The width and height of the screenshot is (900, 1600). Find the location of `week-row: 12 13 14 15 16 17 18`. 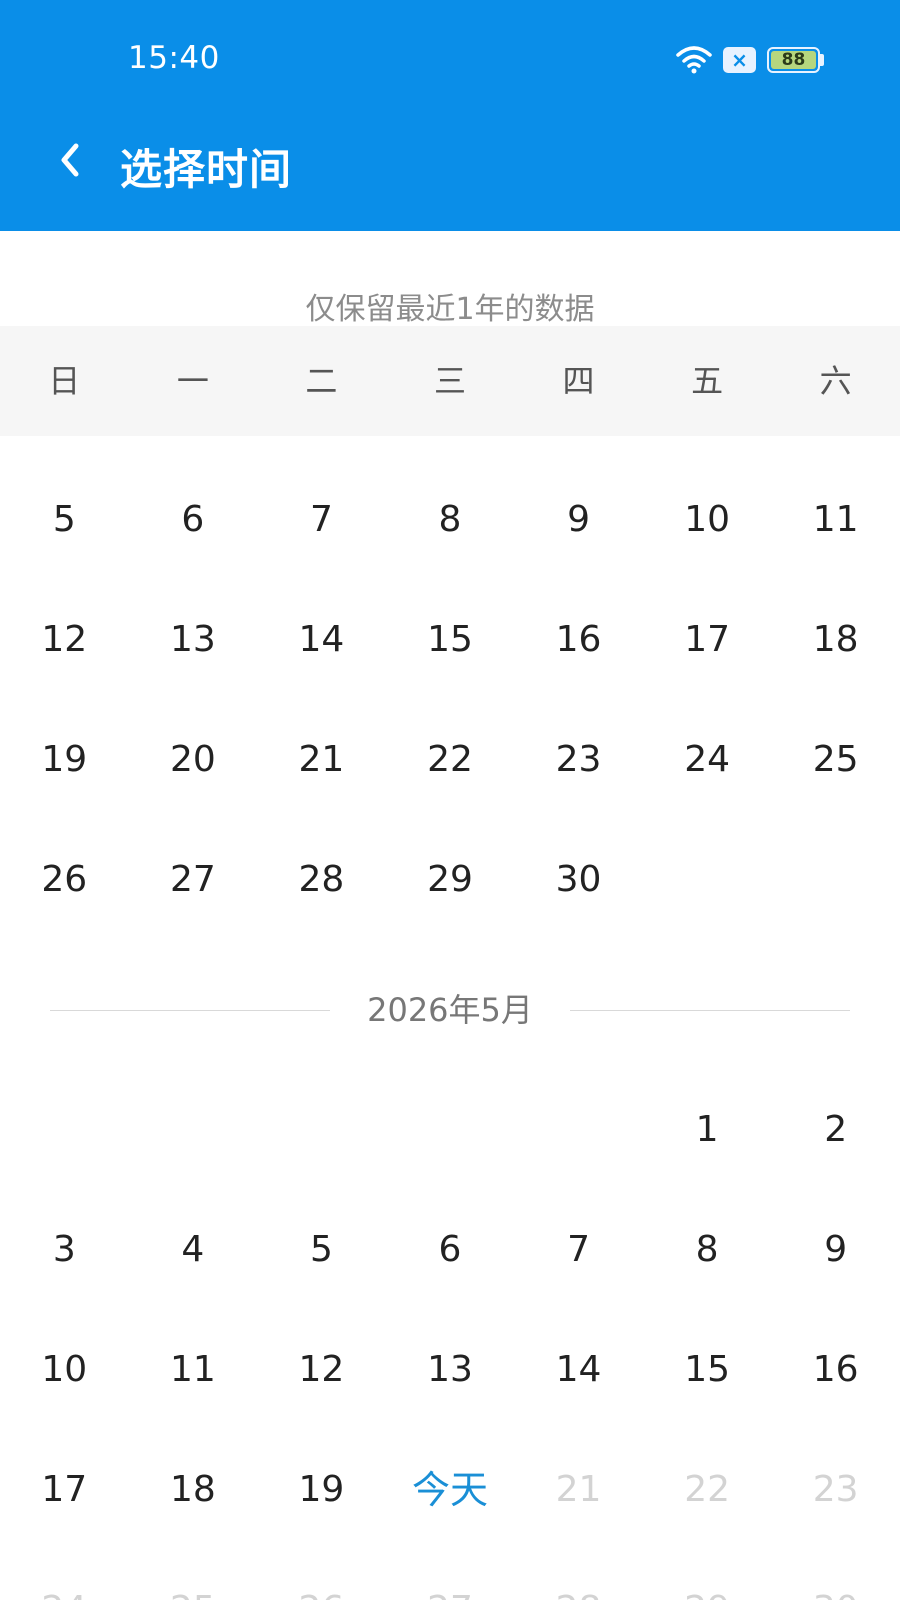

week-row: 12 13 14 15 16 17 18 is located at coordinates (450, 640).